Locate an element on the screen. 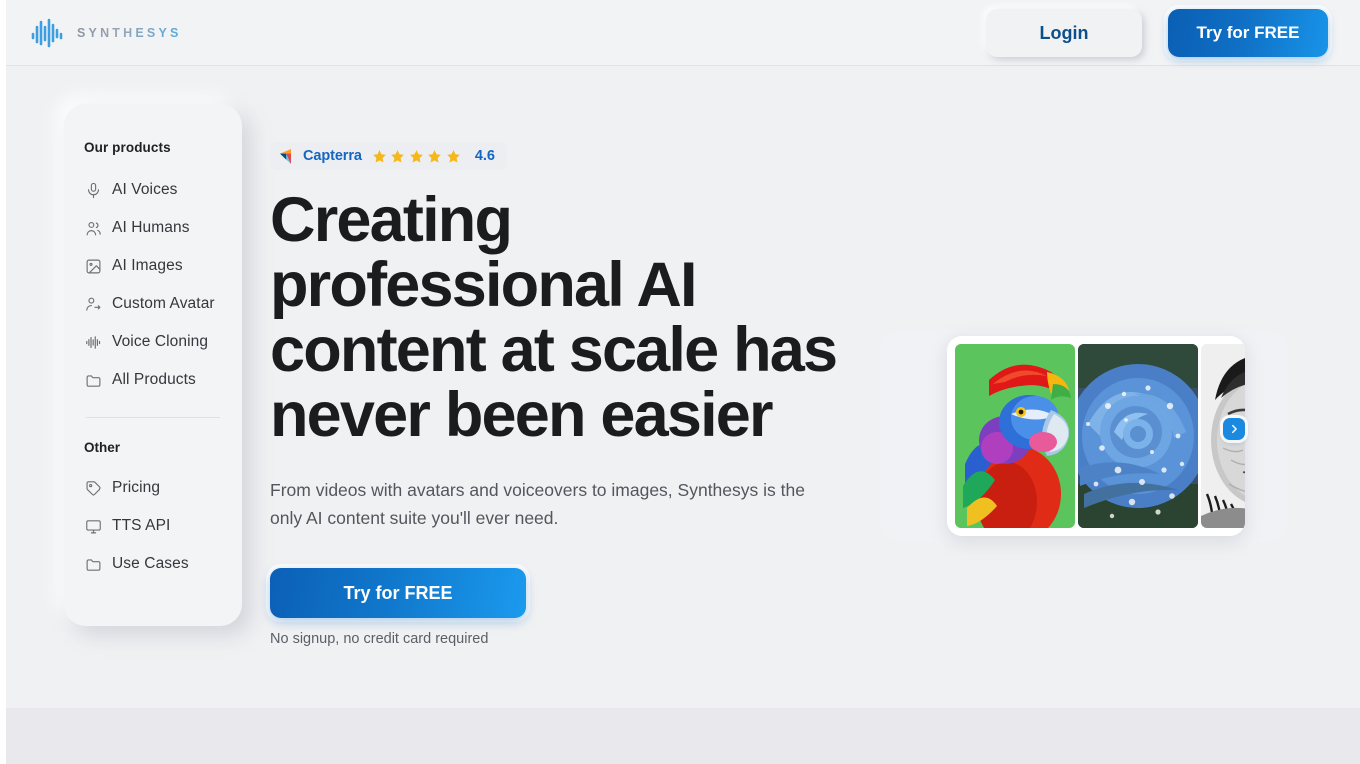 Image resolution: width=1360 pixels, height=764 pixels. tag-icon is located at coordinates (93, 487).